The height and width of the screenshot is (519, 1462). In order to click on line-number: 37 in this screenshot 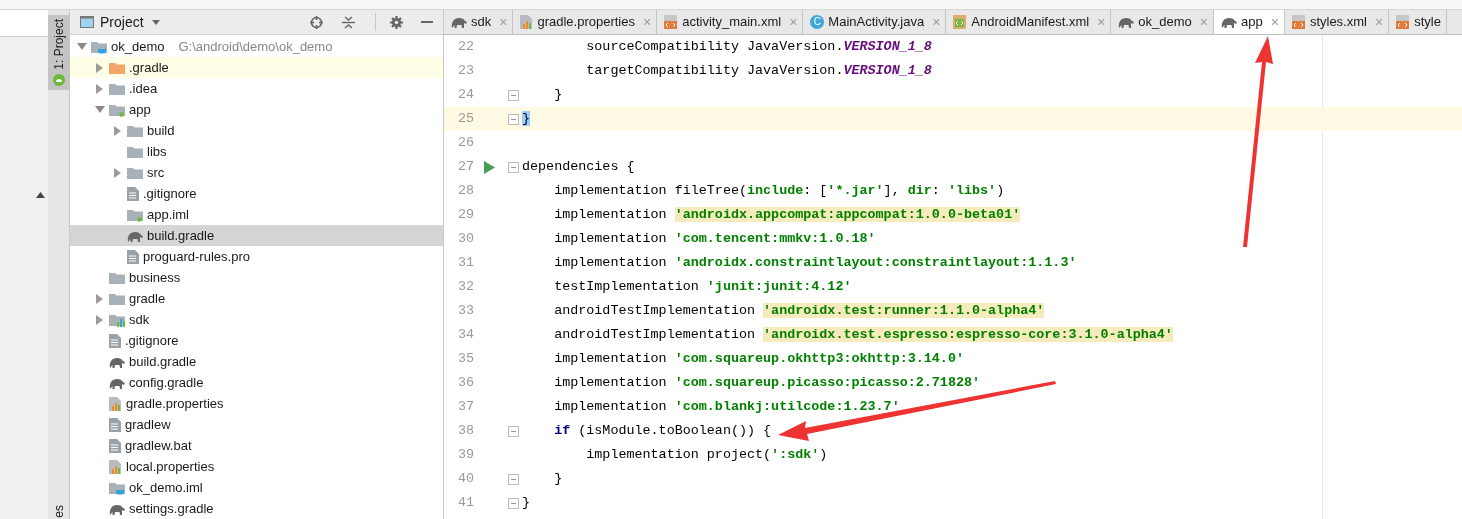, I will do `click(465, 406)`.